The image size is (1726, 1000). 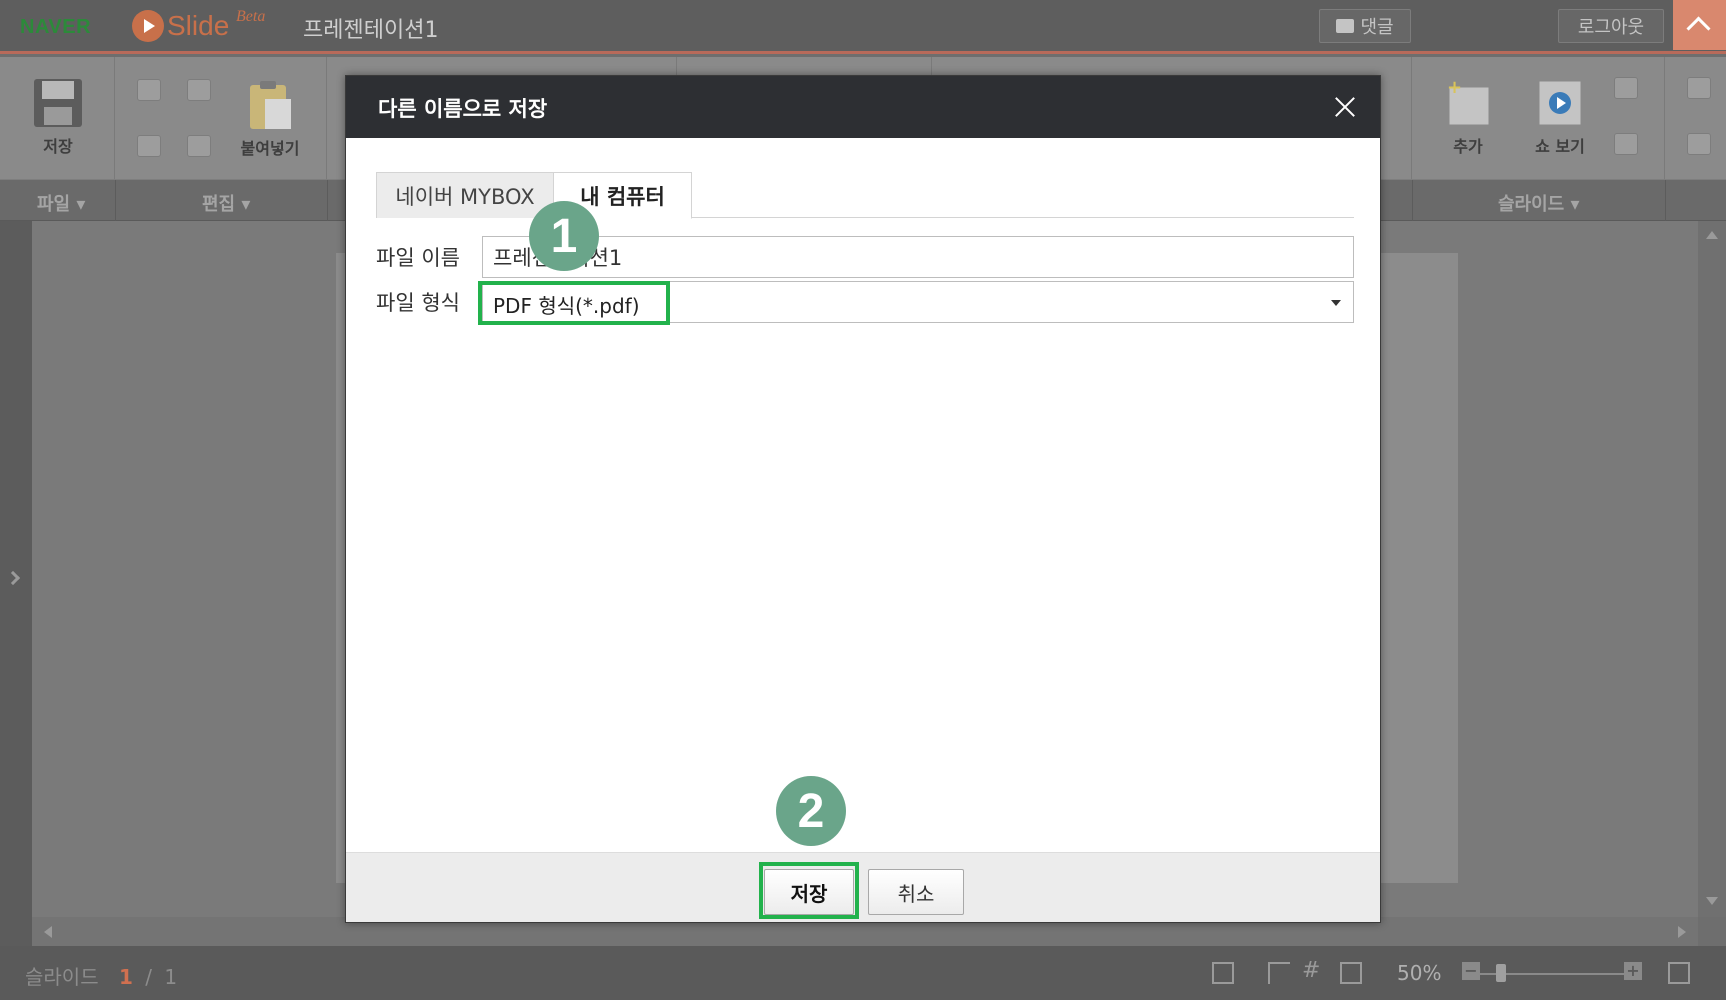 I want to click on scroll-up-icon, so click(x=1712, y=235).